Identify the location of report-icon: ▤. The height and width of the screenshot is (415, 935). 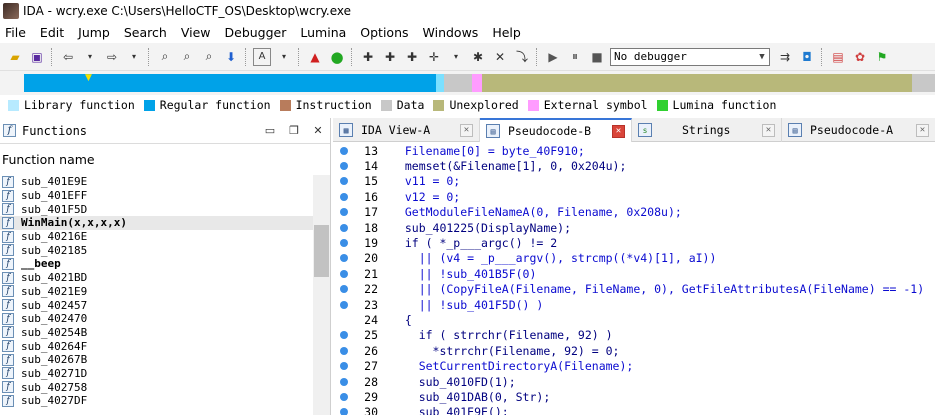
(838, 57).